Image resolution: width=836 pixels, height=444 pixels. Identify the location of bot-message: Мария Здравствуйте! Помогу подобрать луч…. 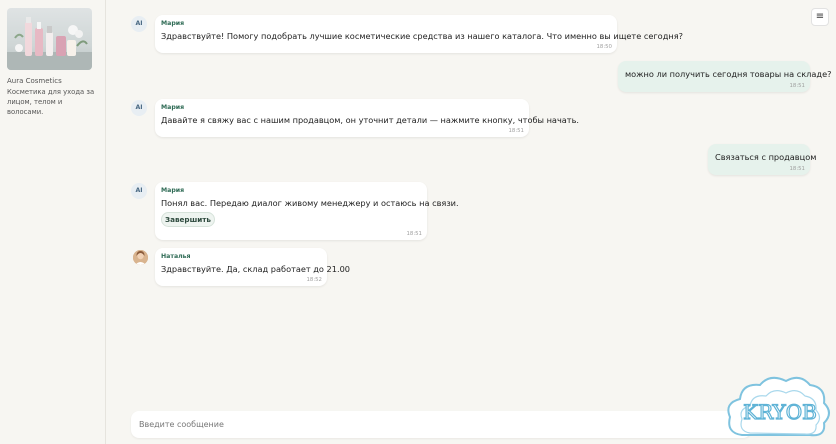
(419, 34).